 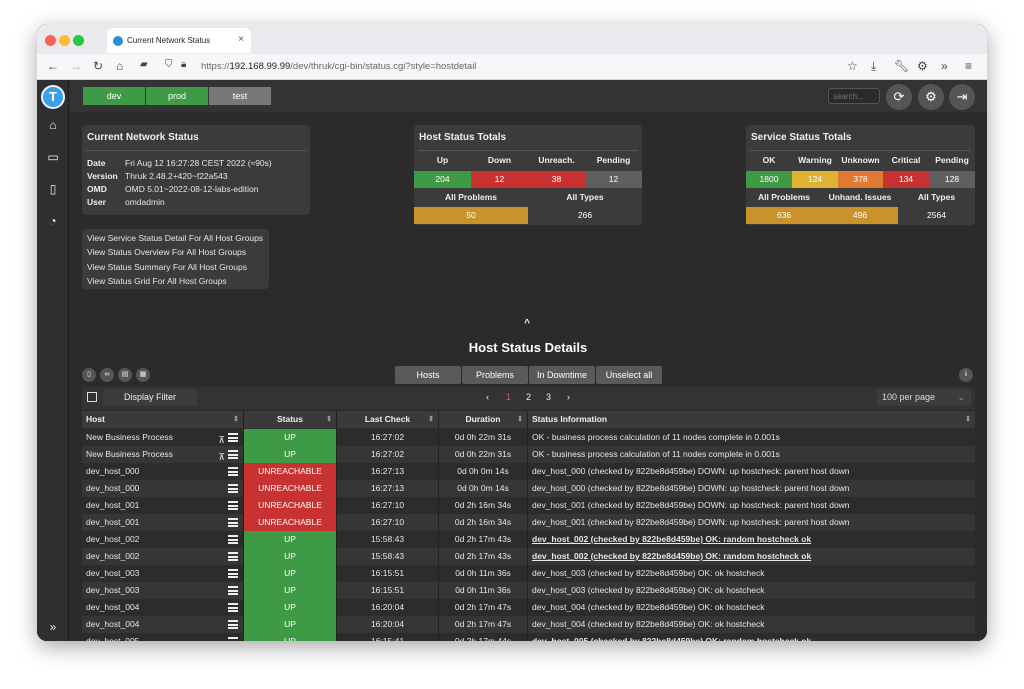 What do you see at coordinates (562, 375) in the screenshot?
I see `filter-downtime-button: In Downtime` at bounding box center [562, 375].